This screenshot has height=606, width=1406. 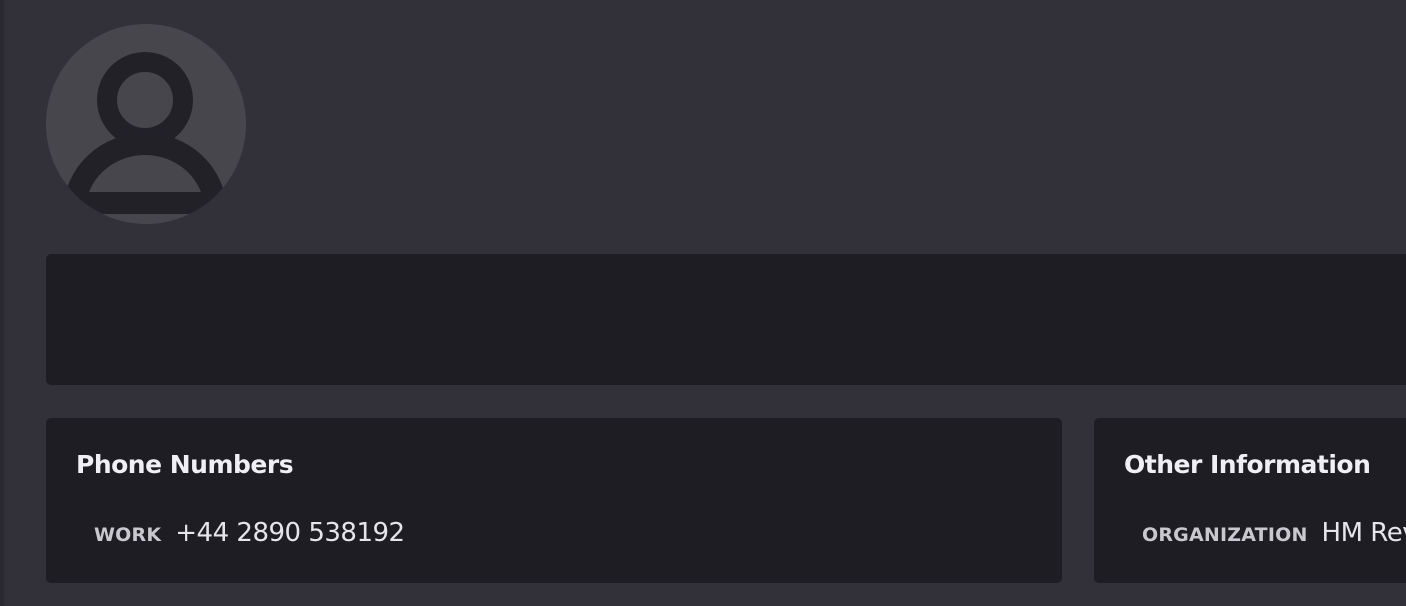 I want to click on other-information-title: Other Information, so click(x=1247, y=464).